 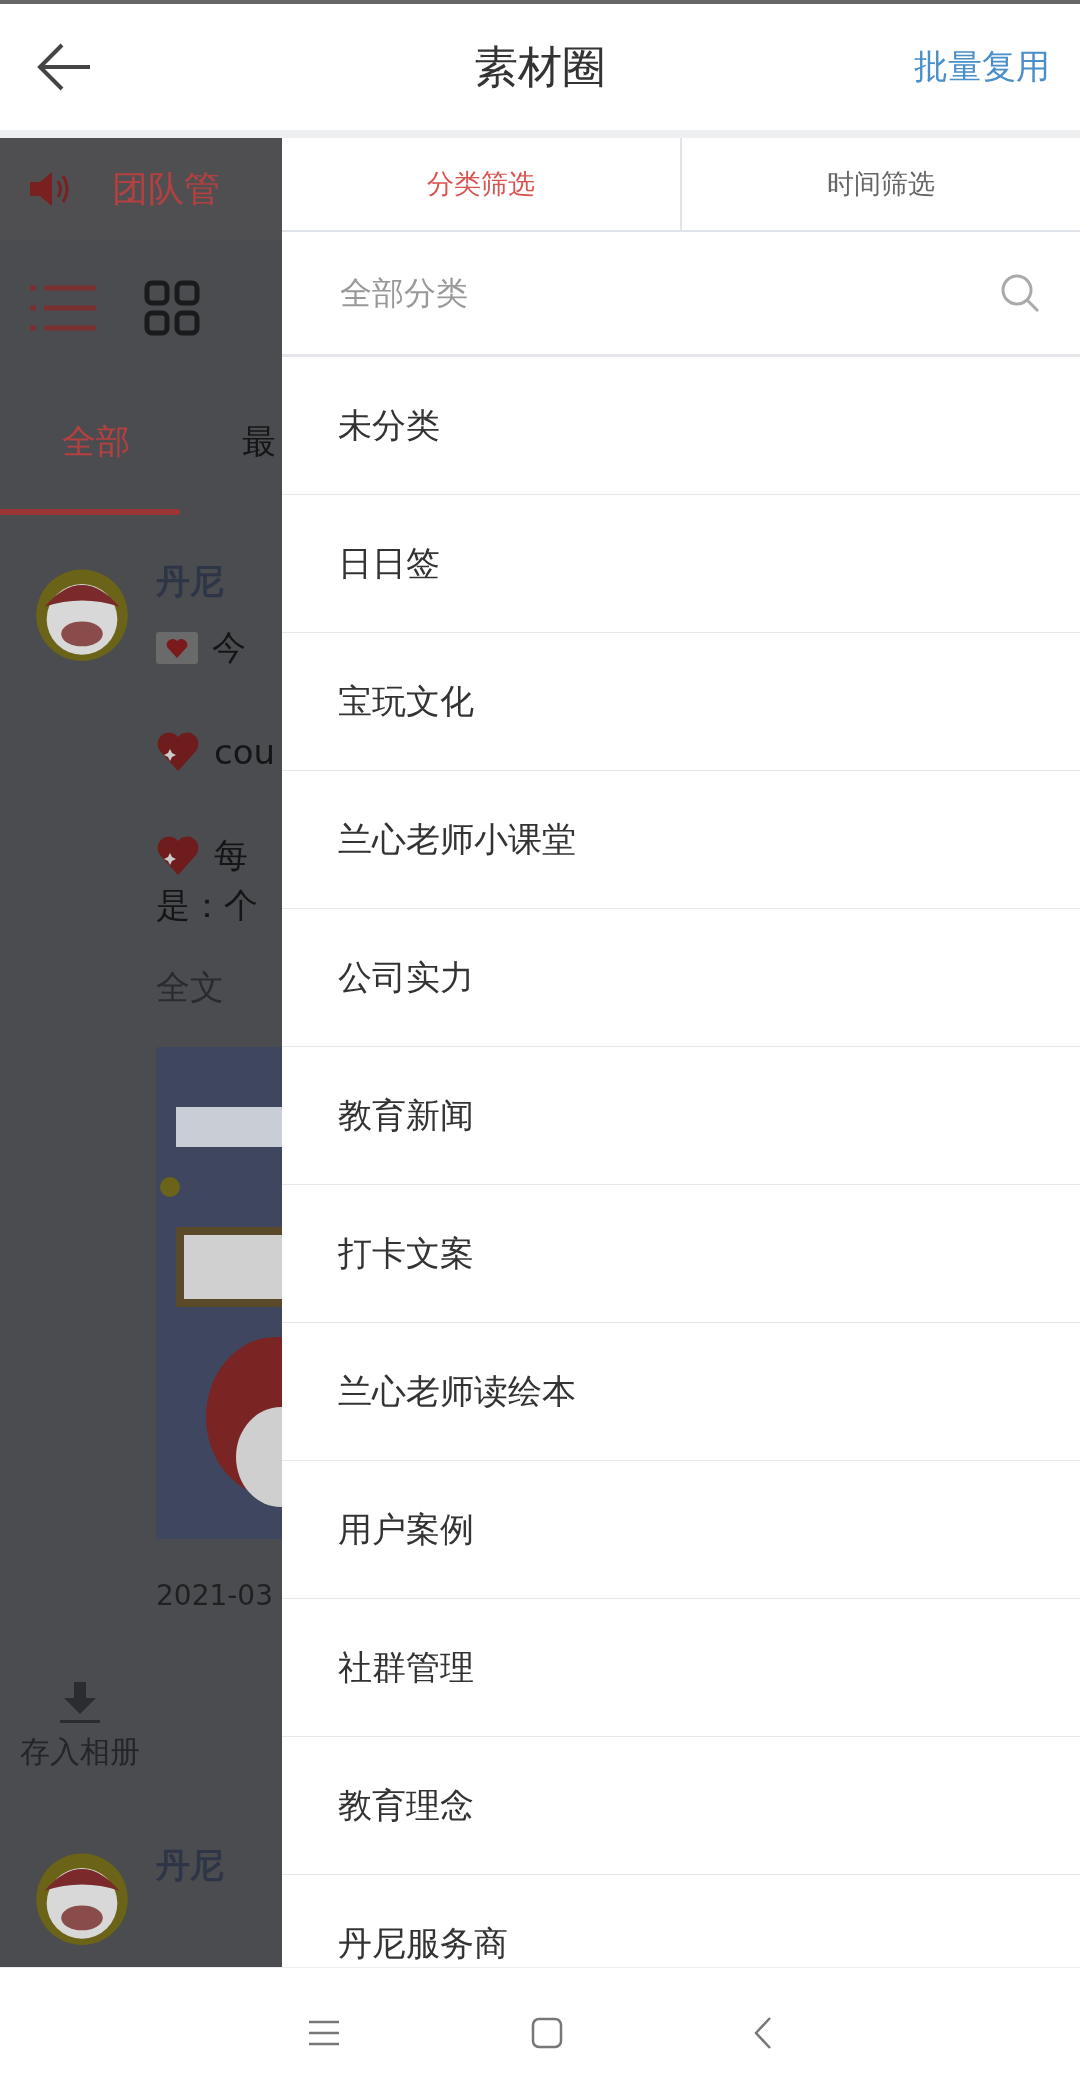 What do you see at coordinates (245, 752) in the screenshot?
I see `post-text: cou` at bounding box center [245, 752].